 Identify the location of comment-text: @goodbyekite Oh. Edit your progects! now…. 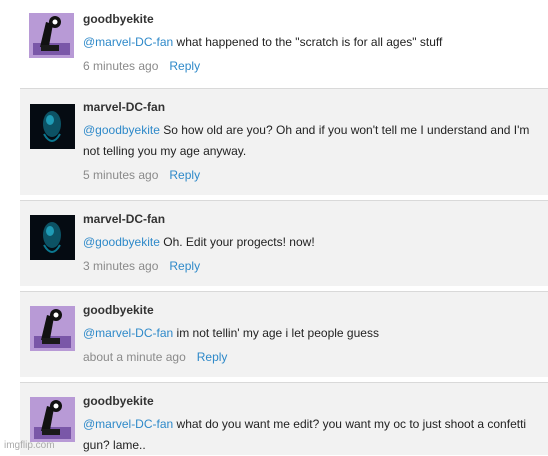
(313, 242).